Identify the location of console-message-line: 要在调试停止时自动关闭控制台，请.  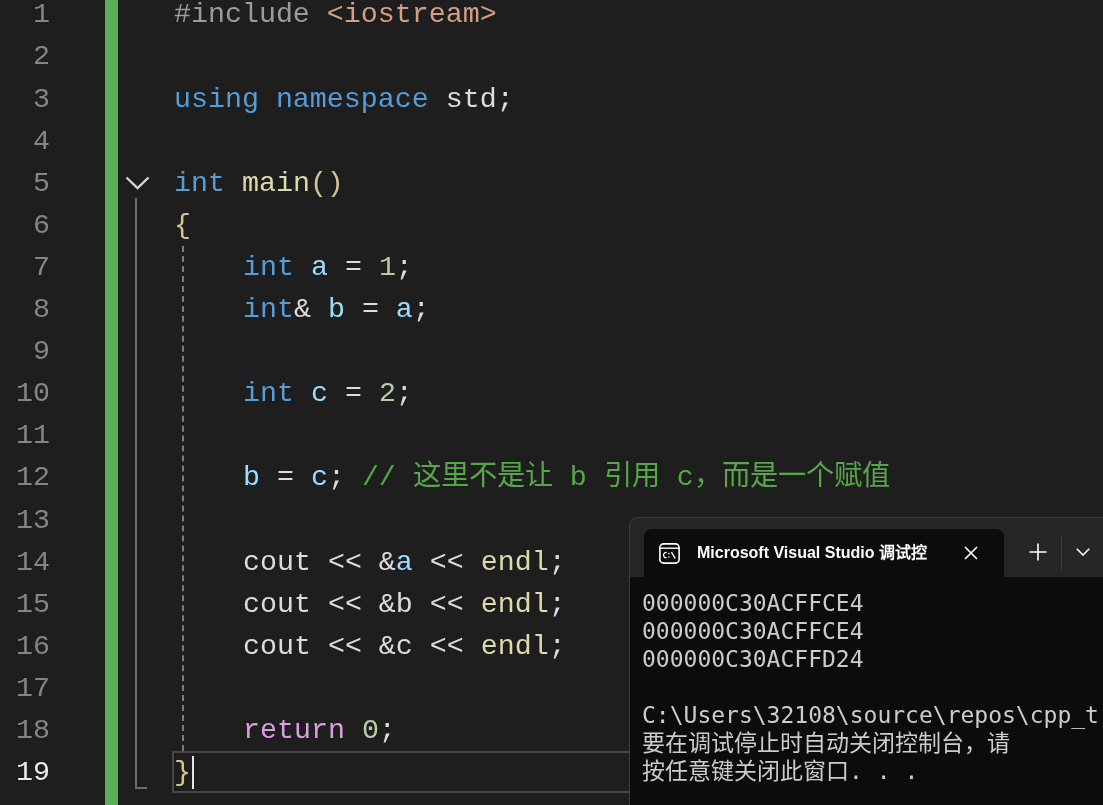
(826, 743).